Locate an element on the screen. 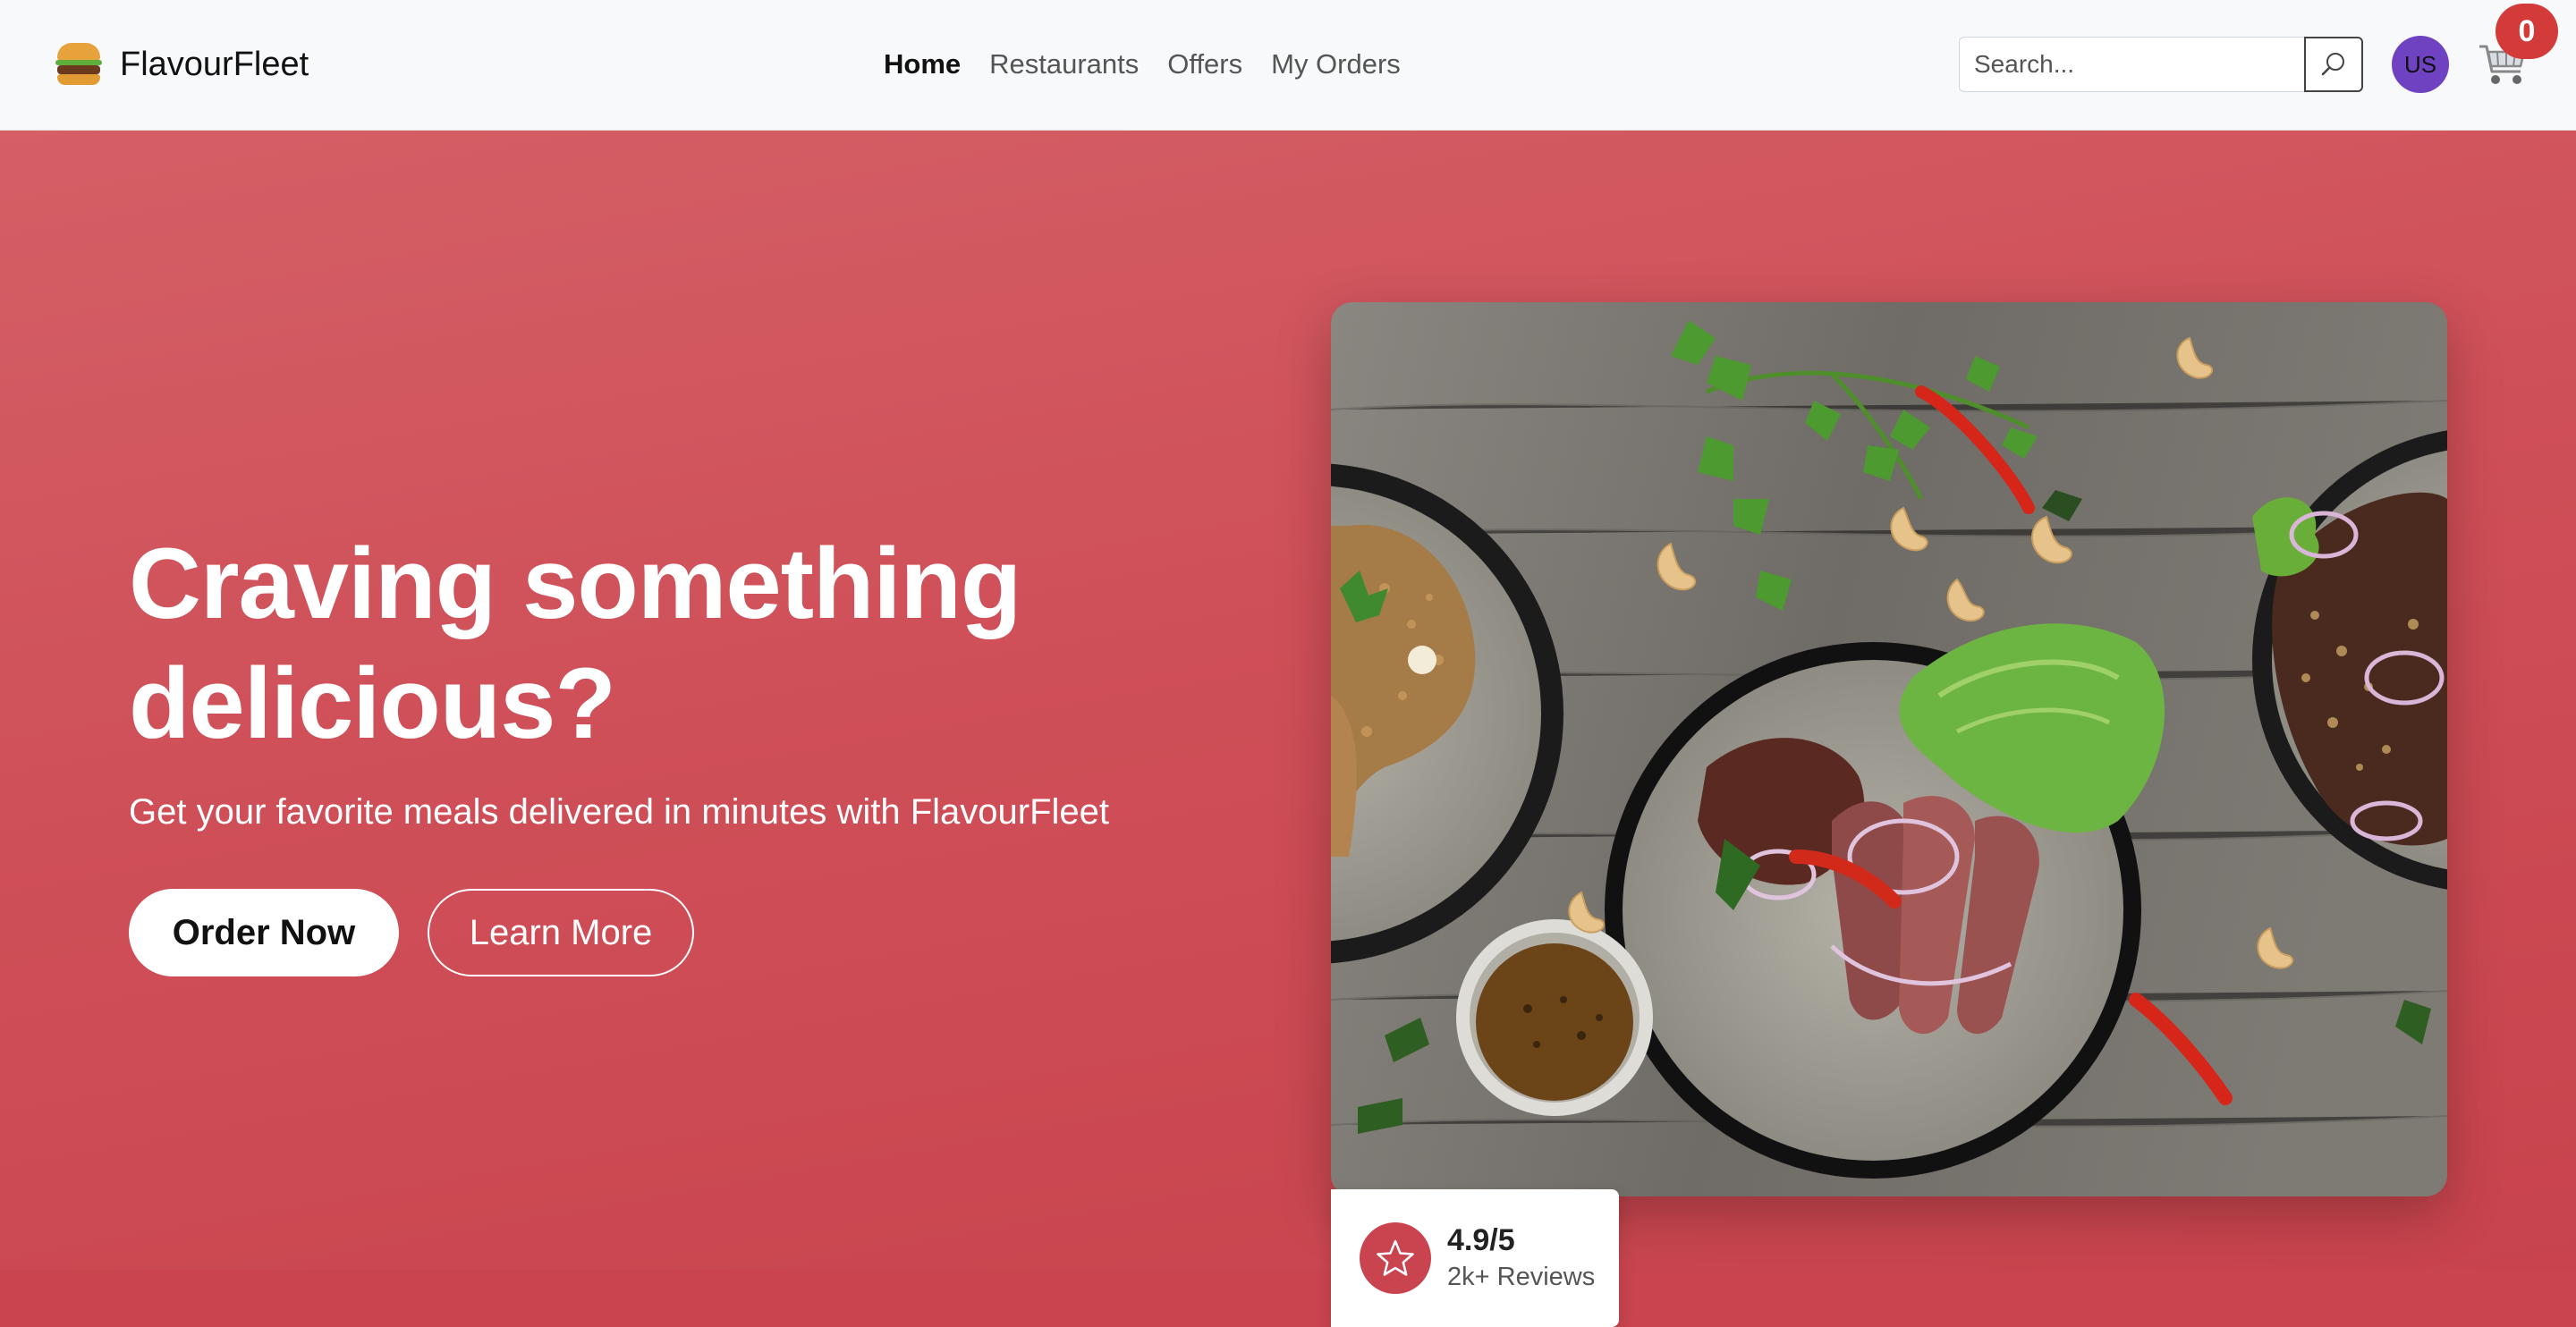 The height and width of the screenshot is (1327, 2576). nav-links: Home Restaurants Offers My Orders is located at coordinates (1149, 64).